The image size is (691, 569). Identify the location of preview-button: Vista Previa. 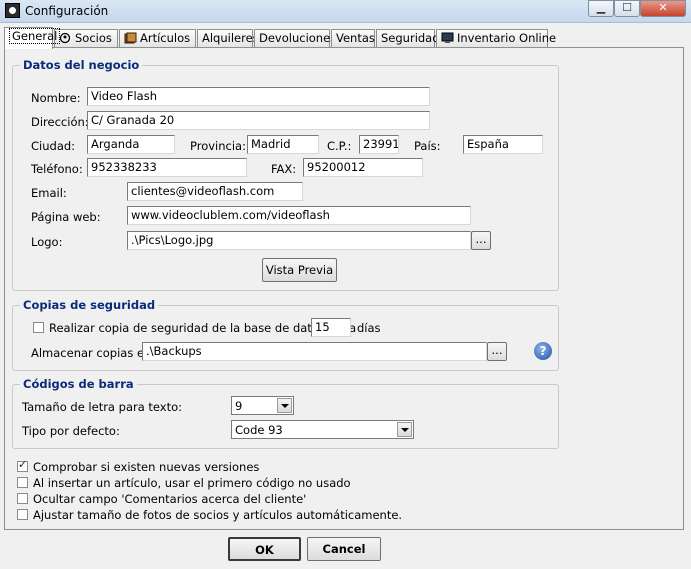
(299, 270).